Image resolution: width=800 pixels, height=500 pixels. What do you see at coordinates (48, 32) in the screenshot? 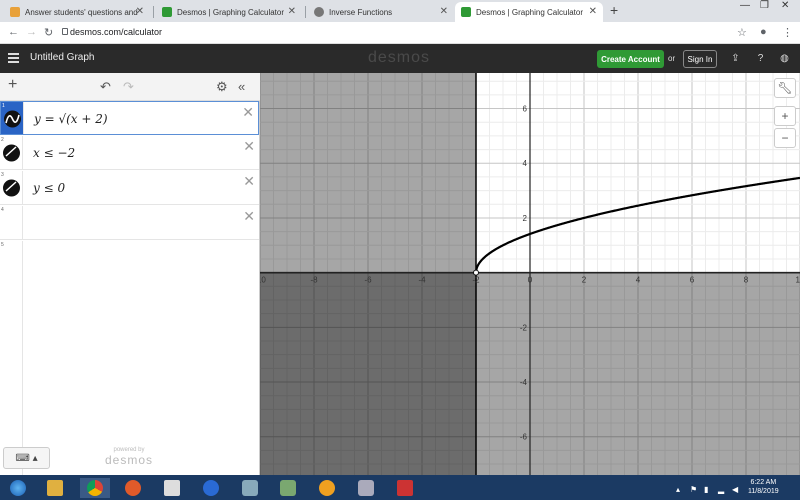
I see `reload-icon: ↻` at bounding box center [48, 32].